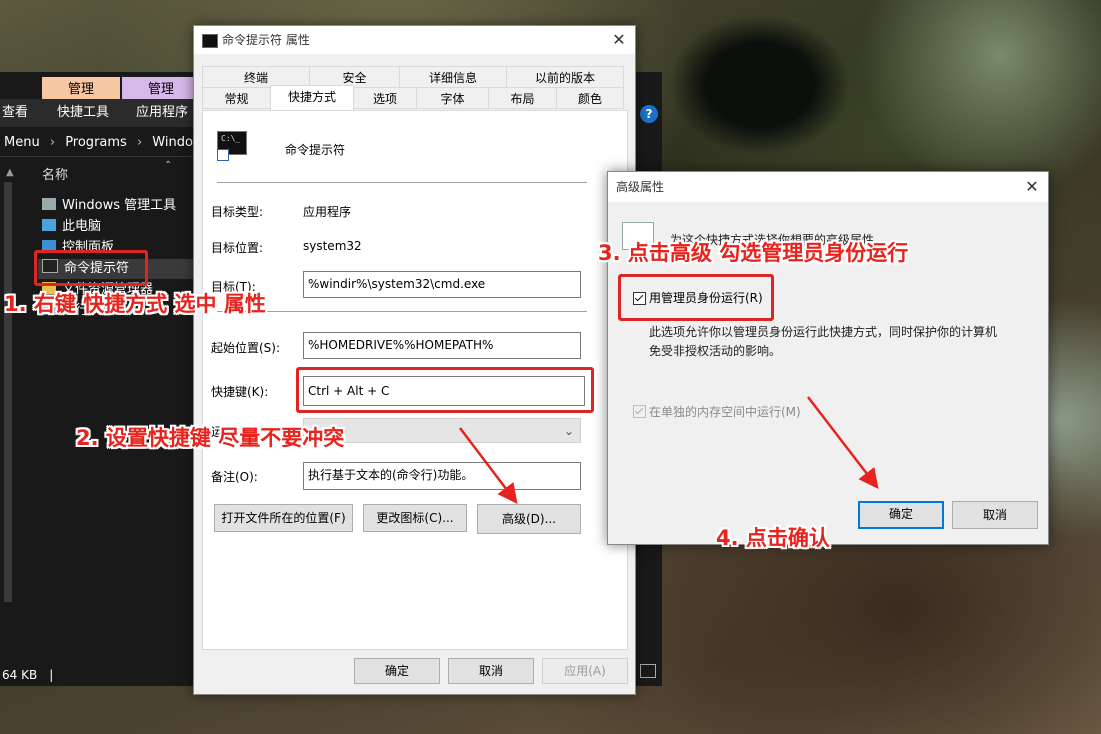 This screenshot has width=1101, height=734. I want to click on annotation-arrows, so click(669, 450).